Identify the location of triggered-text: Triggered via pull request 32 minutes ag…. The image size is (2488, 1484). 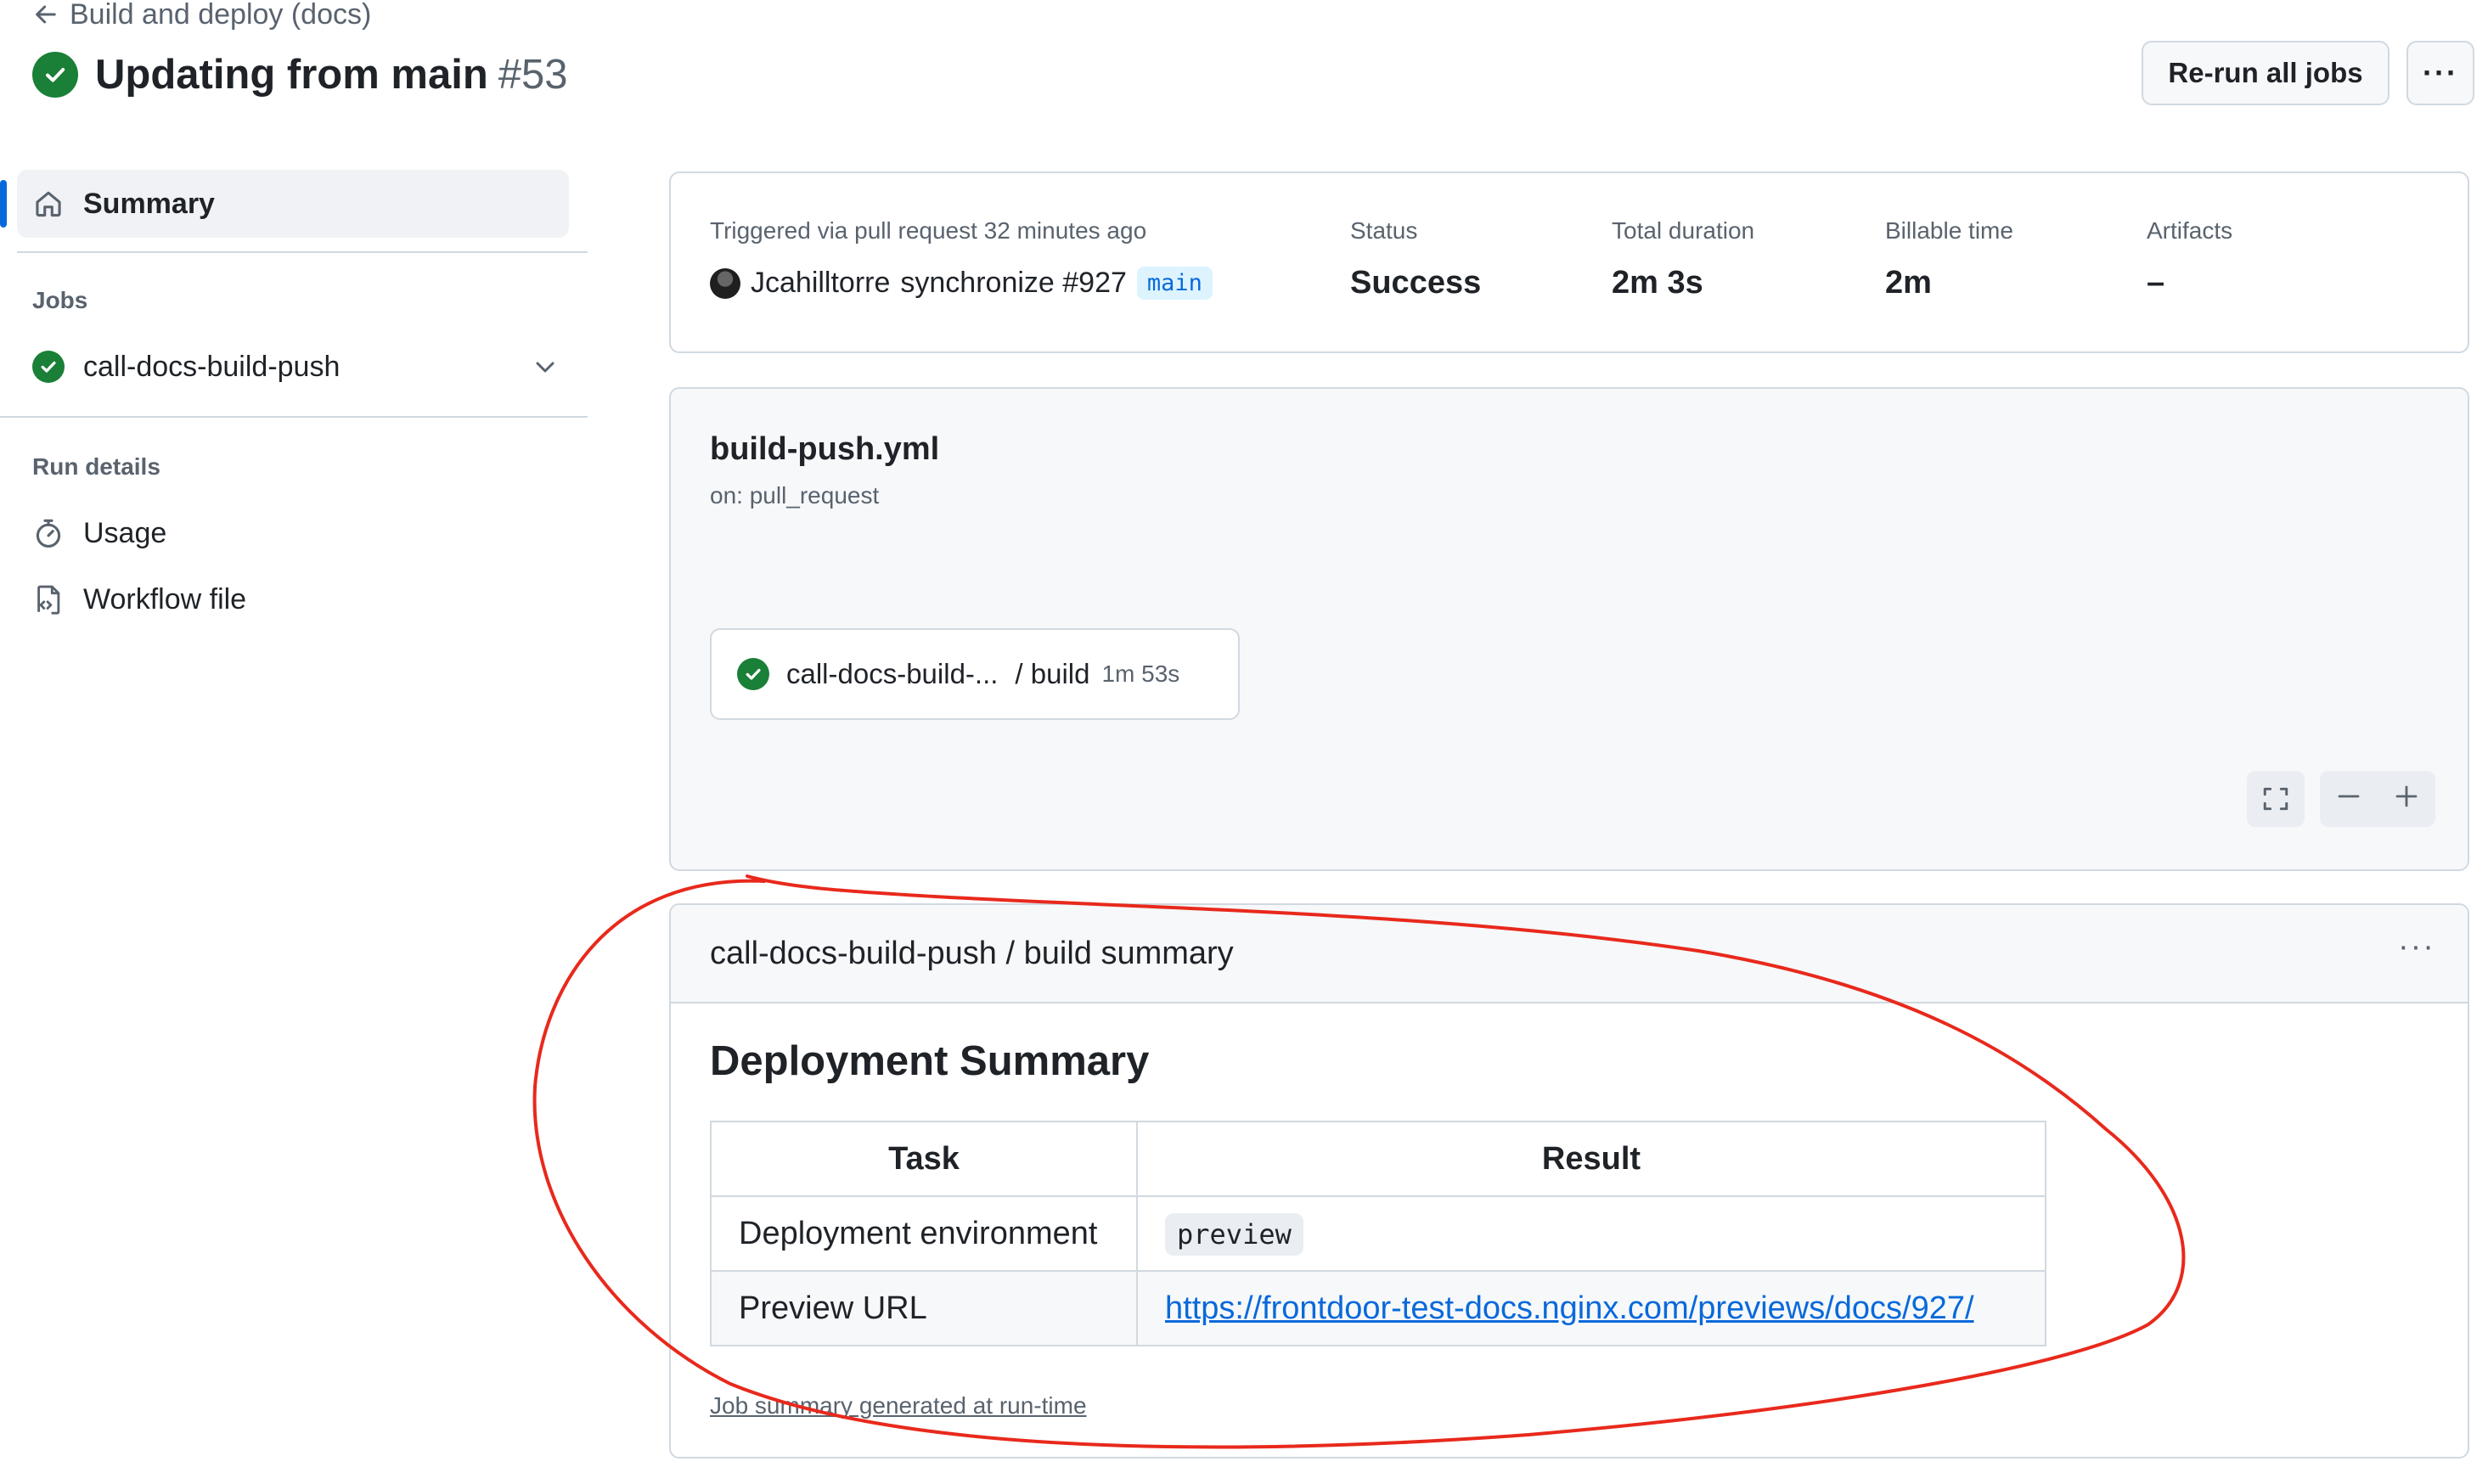
(928, 231).